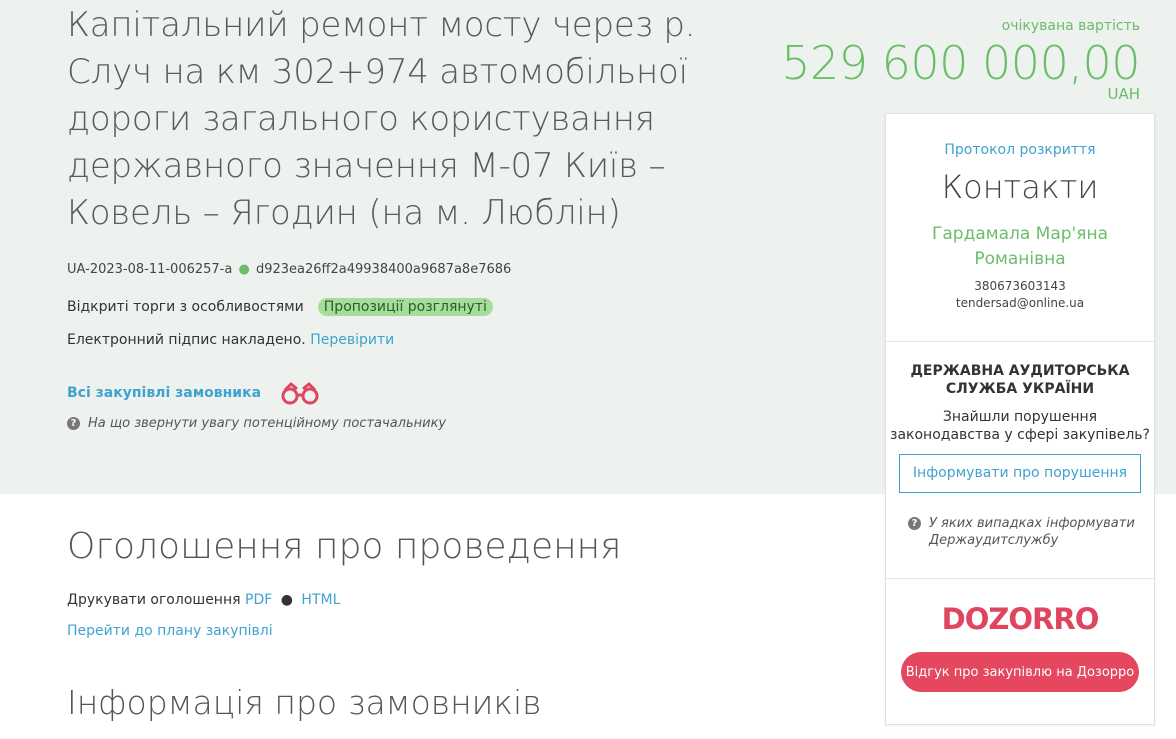 The width and height of the screenshot is (1176, 739). What do you see at coordinates (1020, 473) in the screenshot?
I see `report-violation-button: Інформувати про порушення` at bounding box center [1020, 473].